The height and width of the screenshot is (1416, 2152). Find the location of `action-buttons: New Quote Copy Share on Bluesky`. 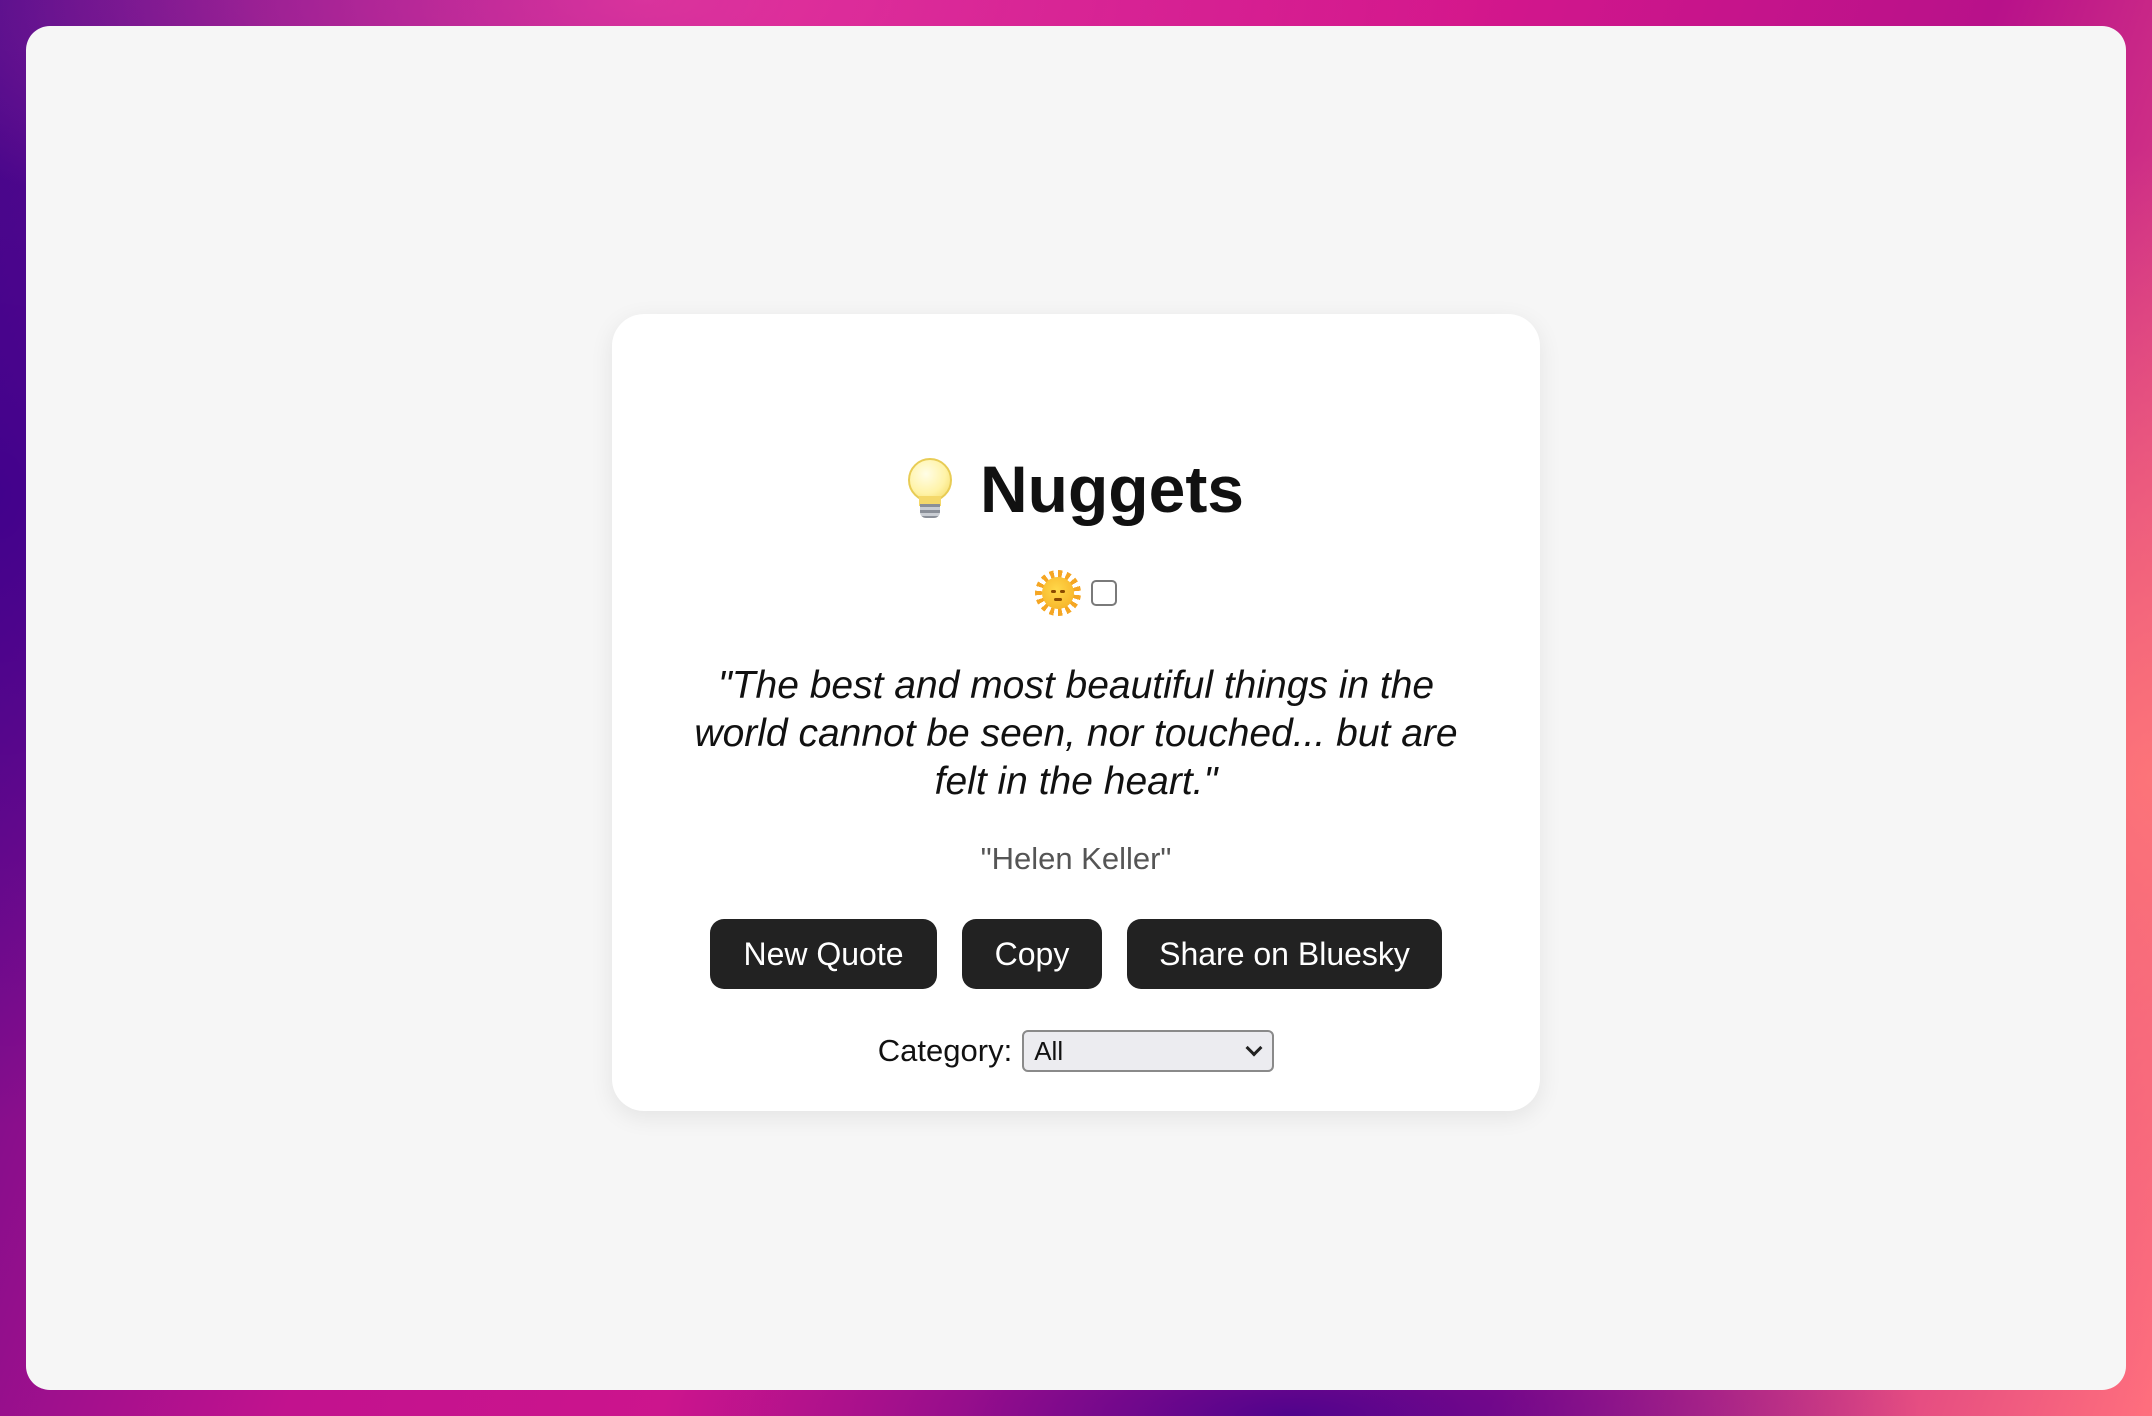

action-buttons: New Quote Copy Share on Bluesky is located at coordinates (1076, 954).